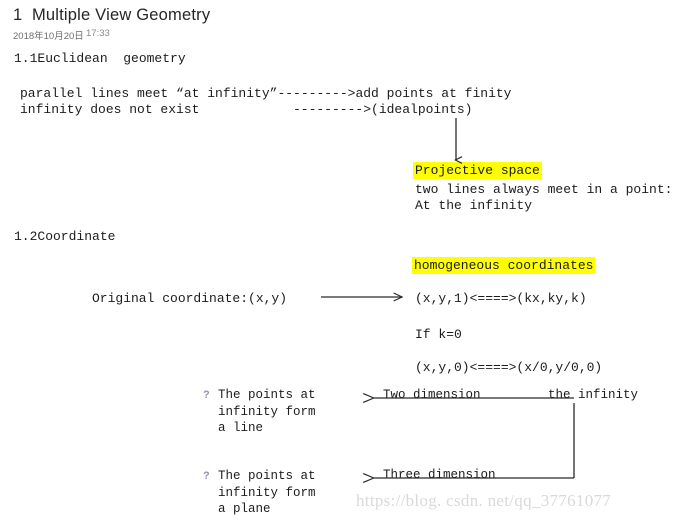  I want to click on arrow-label-three-dimension: Three dimension, so click(439, 475).